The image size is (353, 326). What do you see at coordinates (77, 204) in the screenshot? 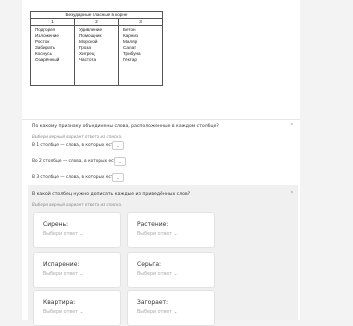
I see `question-2-hint: Выбери верный вариант ответа из списка.` at bounding box center [77, 204].